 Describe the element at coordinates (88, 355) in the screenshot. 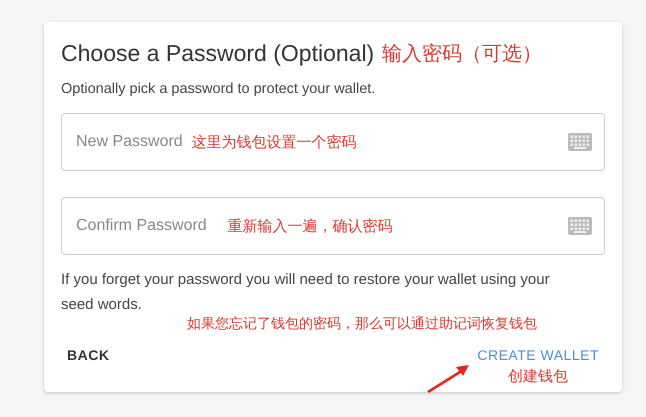

I see `back-button: BACK` at that location.